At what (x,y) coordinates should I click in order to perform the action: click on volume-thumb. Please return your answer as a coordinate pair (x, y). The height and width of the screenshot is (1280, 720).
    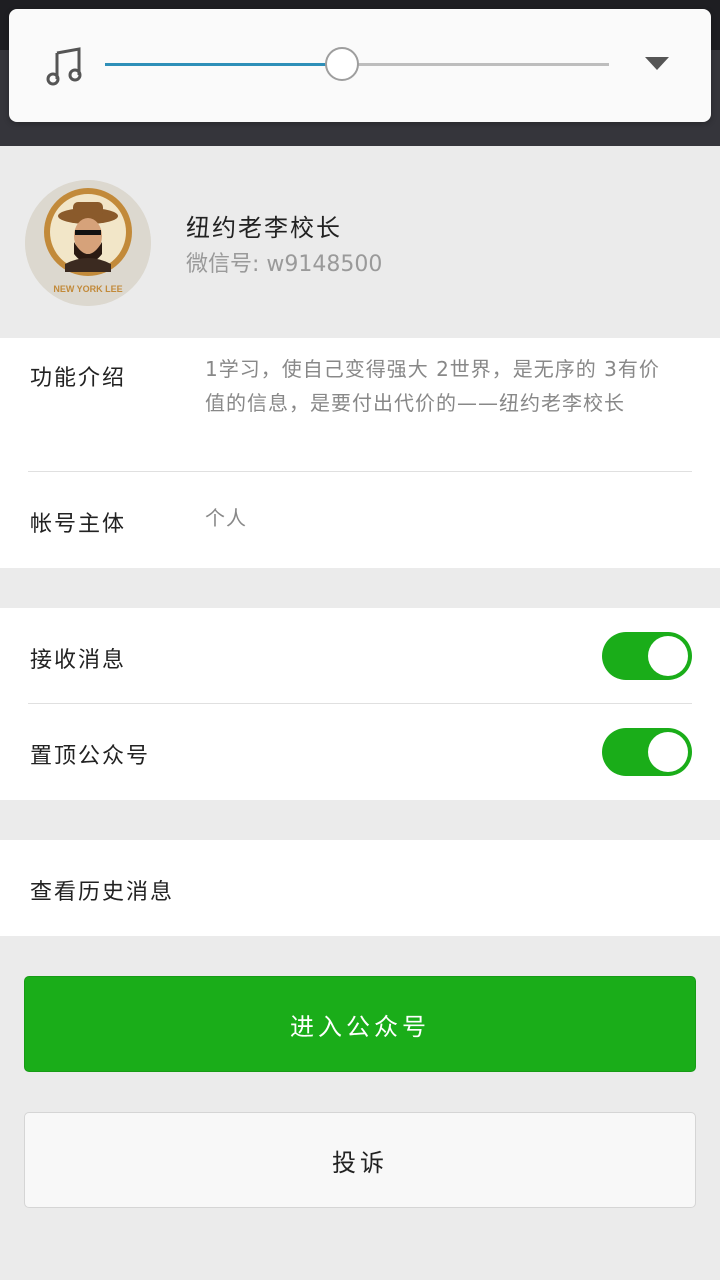
    Looking at the image, I should click on (342, 64).